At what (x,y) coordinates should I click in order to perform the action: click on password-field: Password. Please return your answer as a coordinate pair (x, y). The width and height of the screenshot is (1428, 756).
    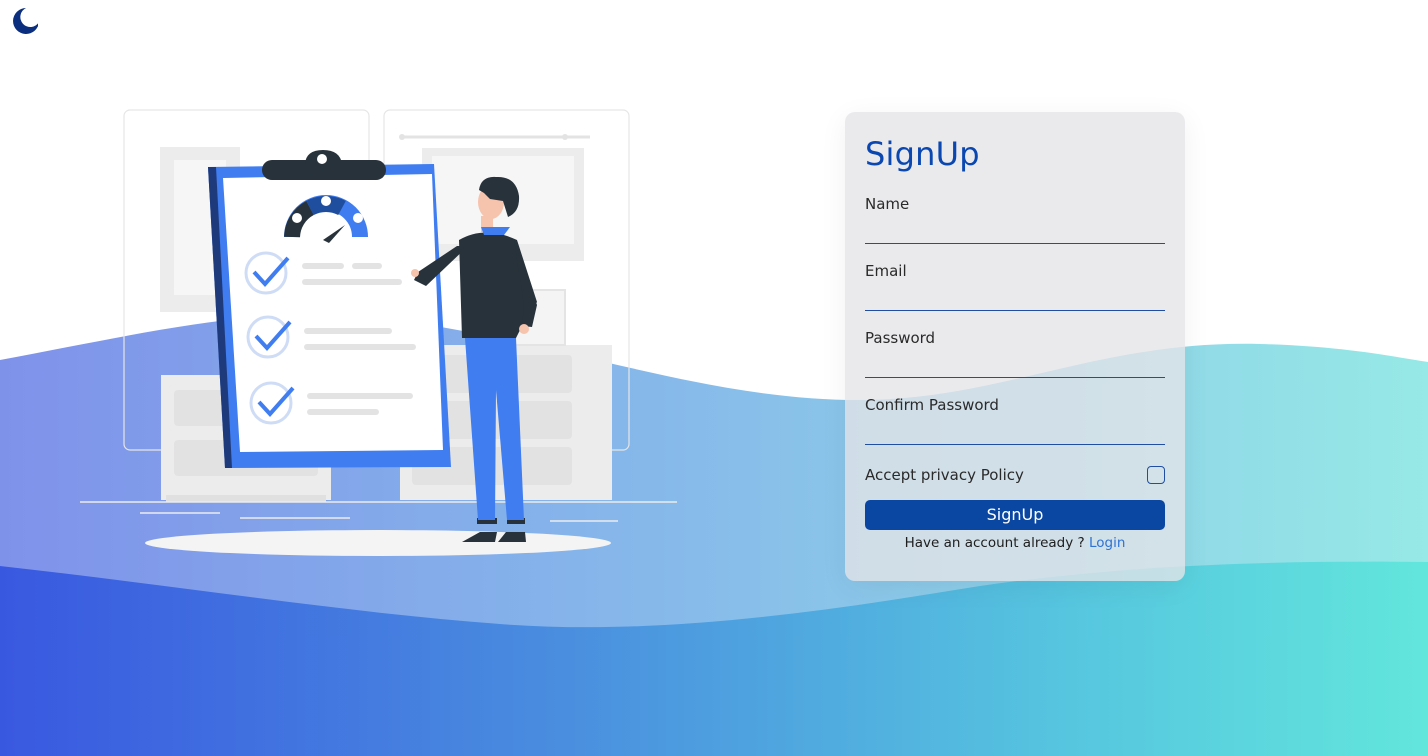
    Looking at the image, I should click on (1015, 361).